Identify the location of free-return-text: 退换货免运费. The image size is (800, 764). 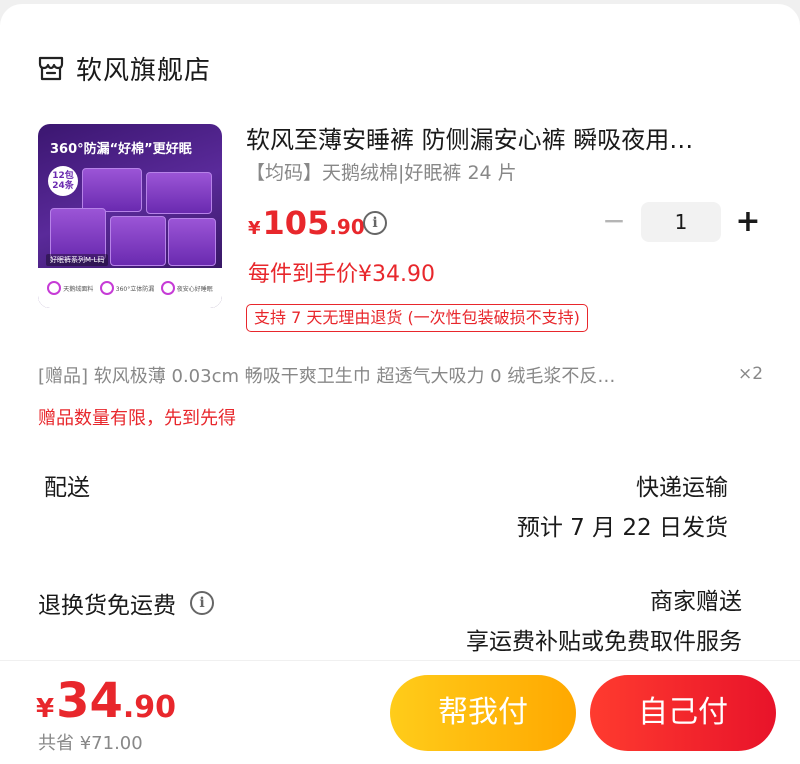
(107, 606).